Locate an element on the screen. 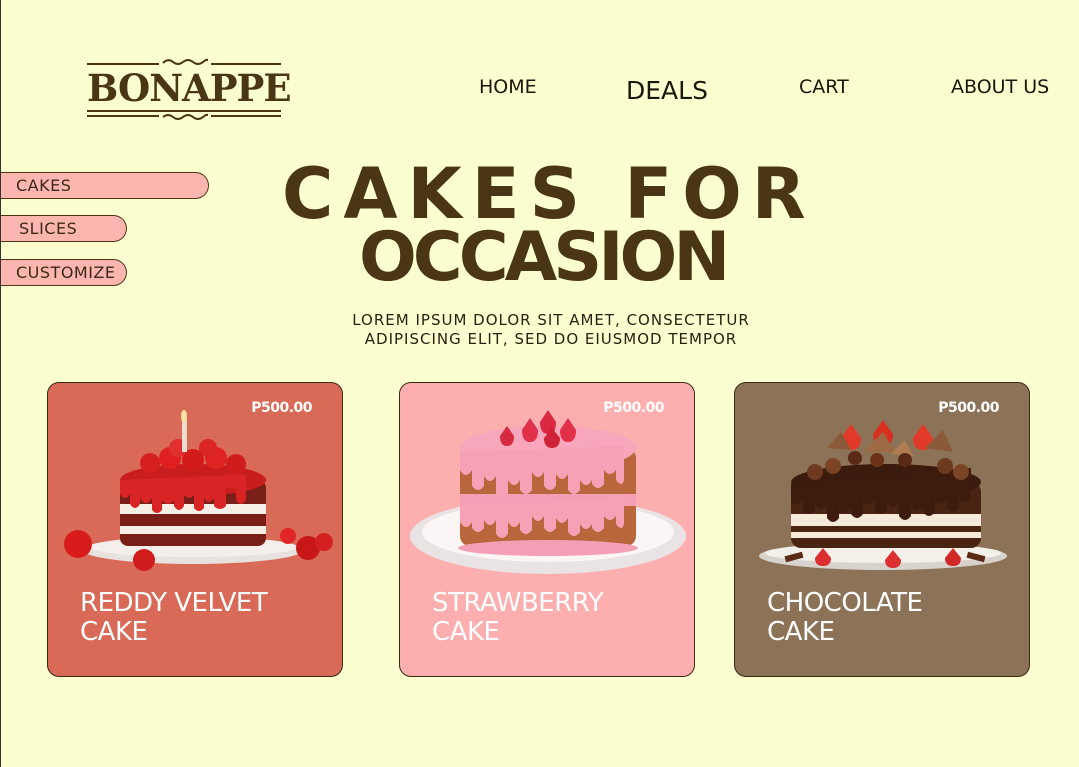 Image resolution: width=1079 pixels, height=767 pixels. chocolate-cake-image is located at coordinates (883, 495).